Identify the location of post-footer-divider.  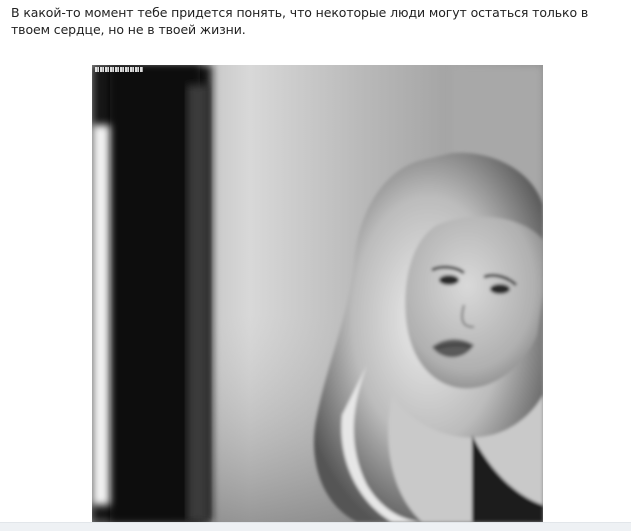
(315, 526).